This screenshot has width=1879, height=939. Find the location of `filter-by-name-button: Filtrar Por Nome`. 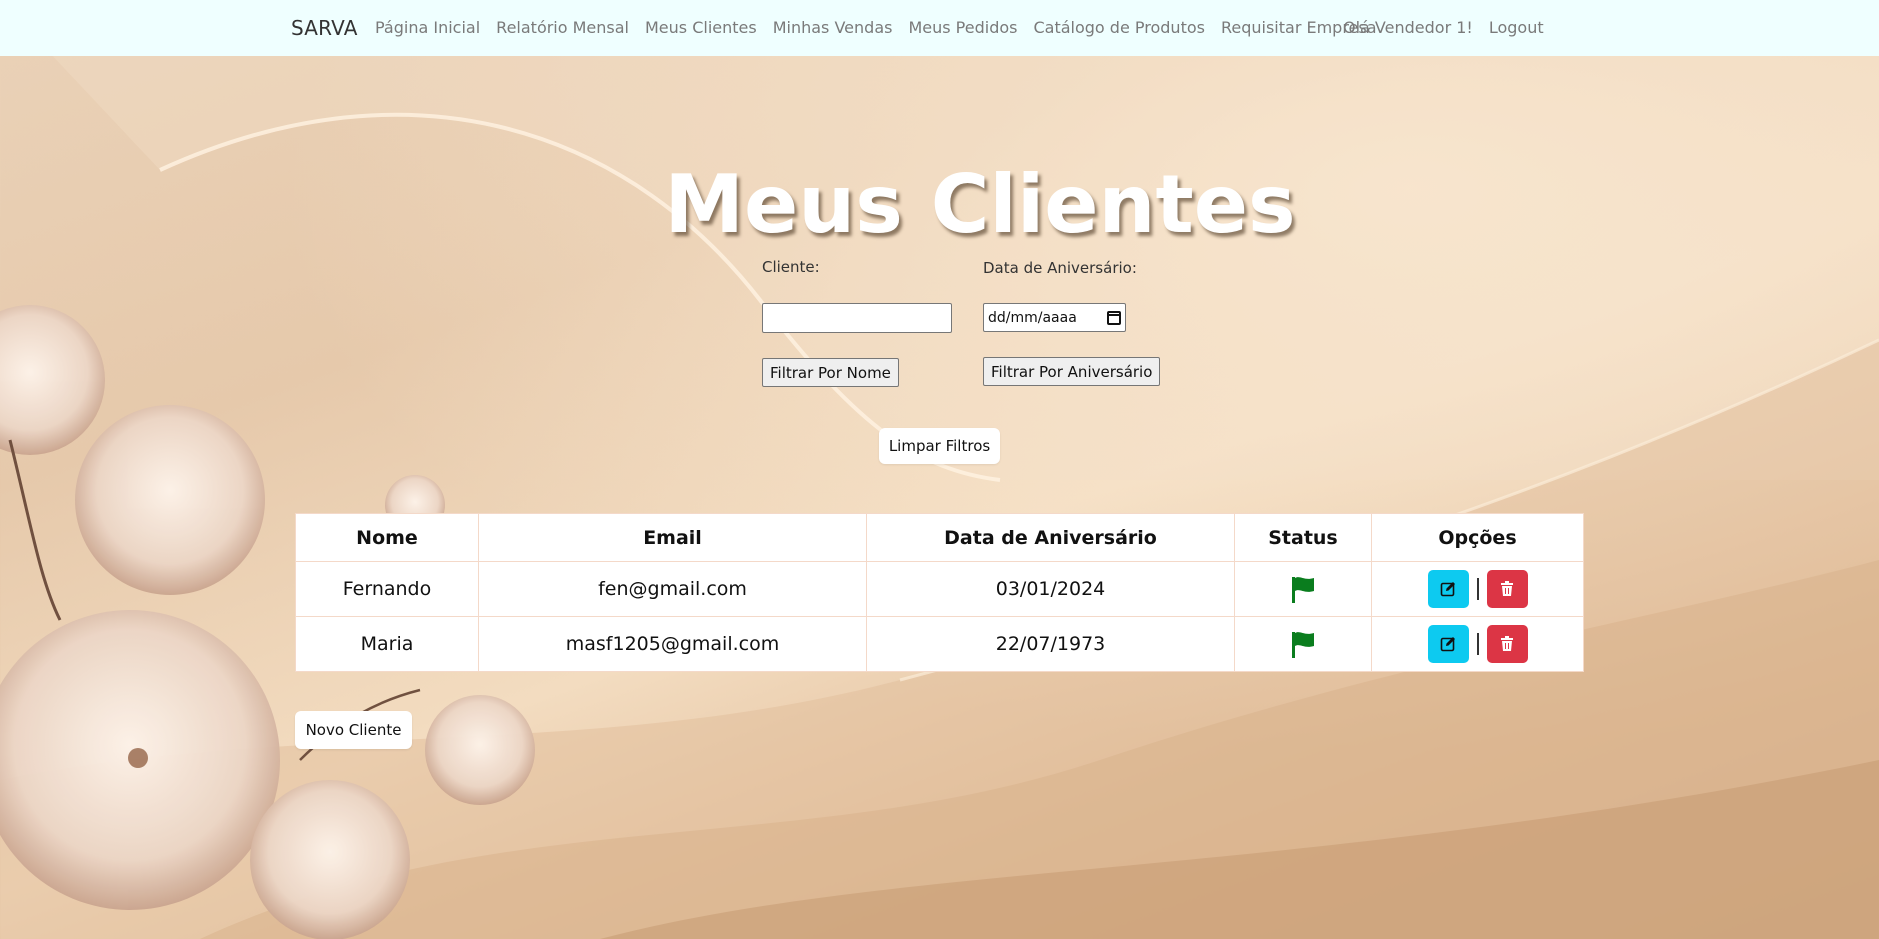

filter-by-name-button: Filtrar Por Nome is located at coordinates (830, 372).